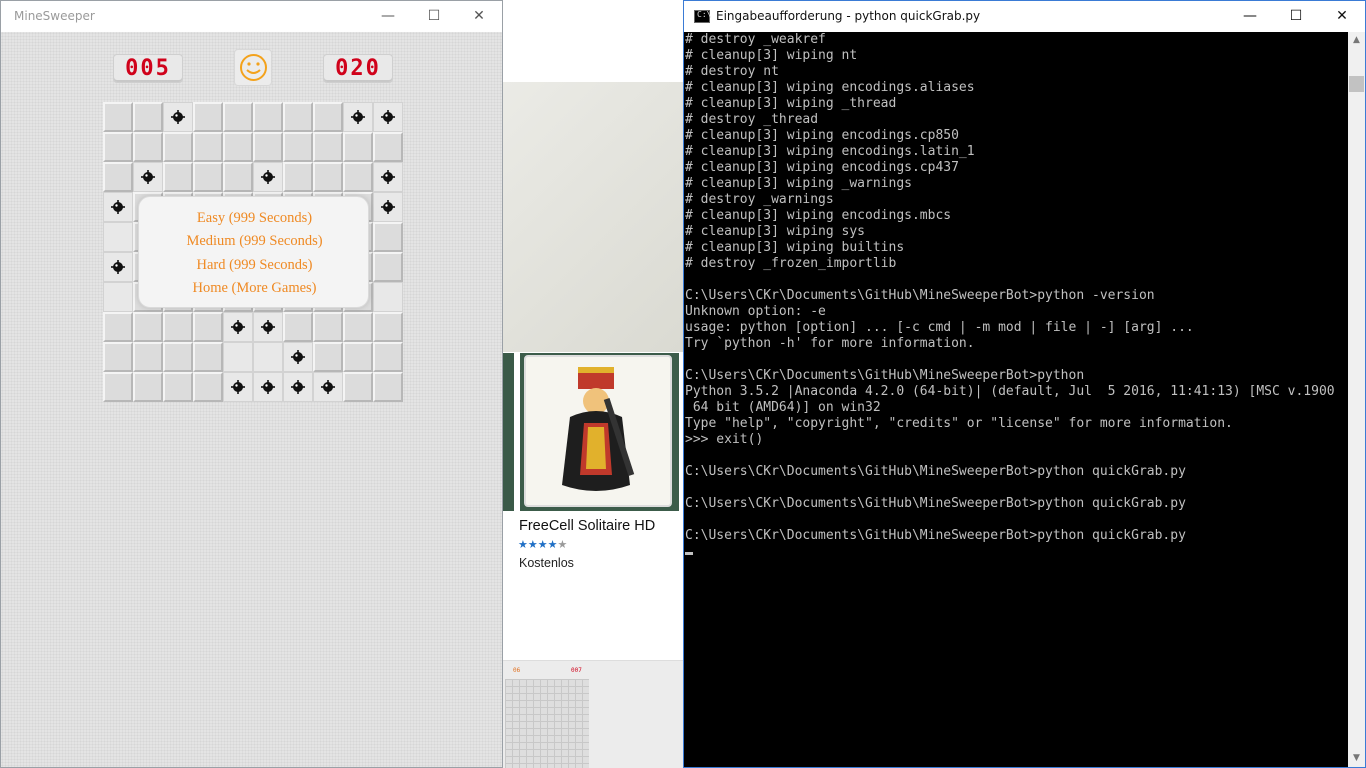  Describe the element at coordinates (253, 67) in the screenshot. I see `reset-button` at that location.